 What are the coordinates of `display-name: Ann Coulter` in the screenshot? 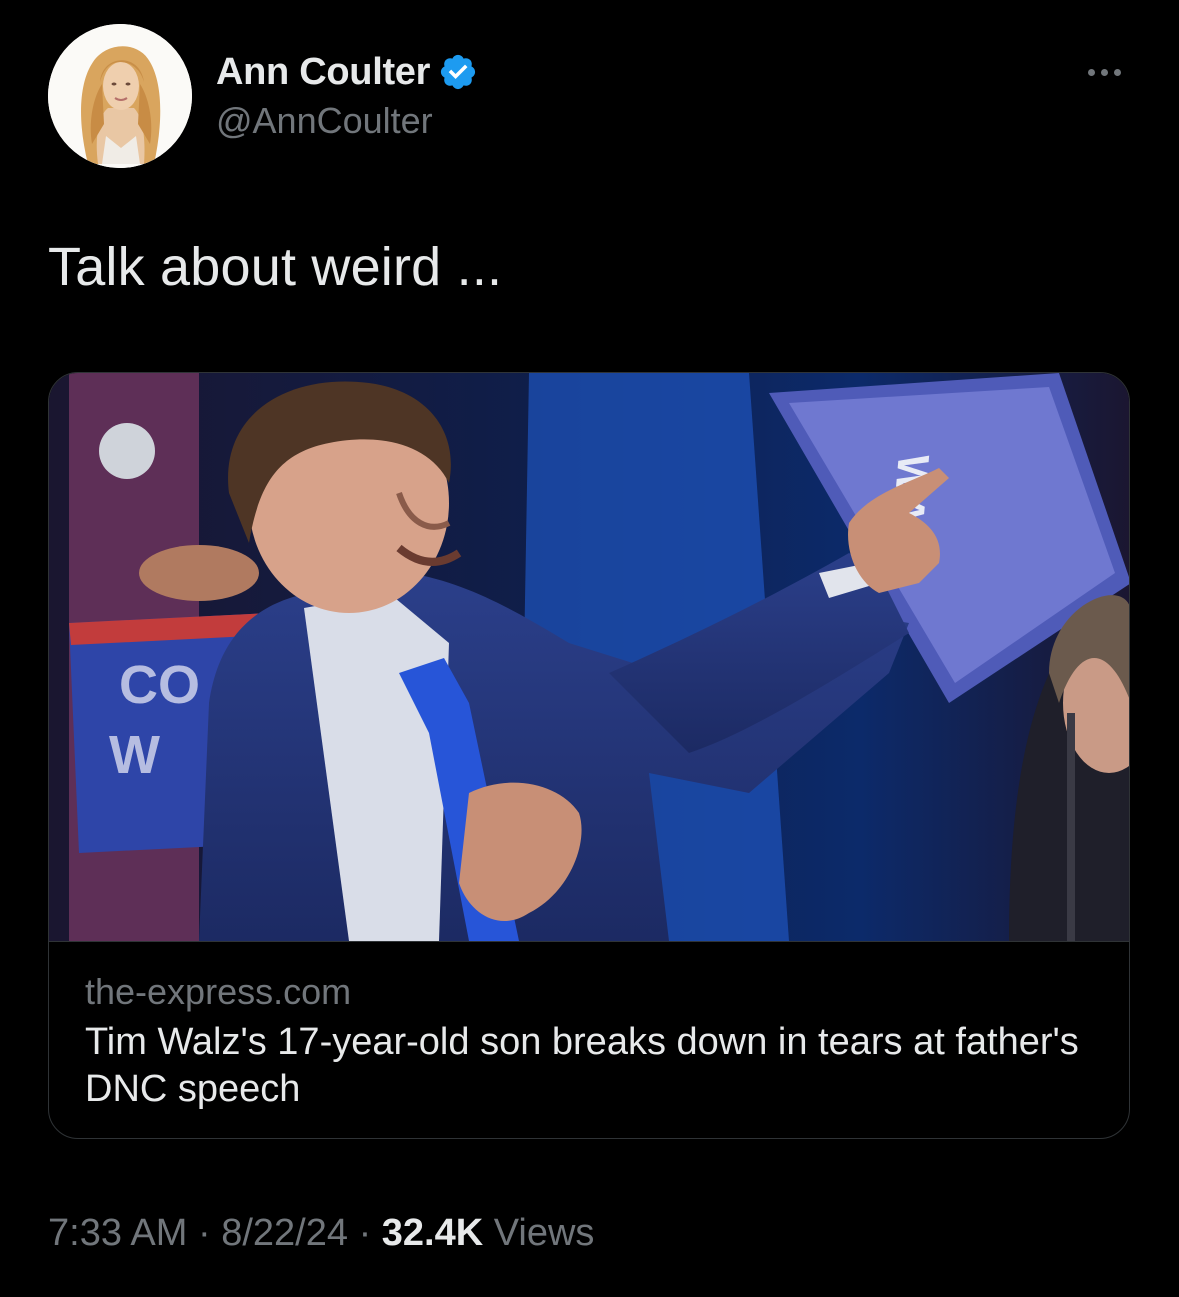 It's located at (323, 72).